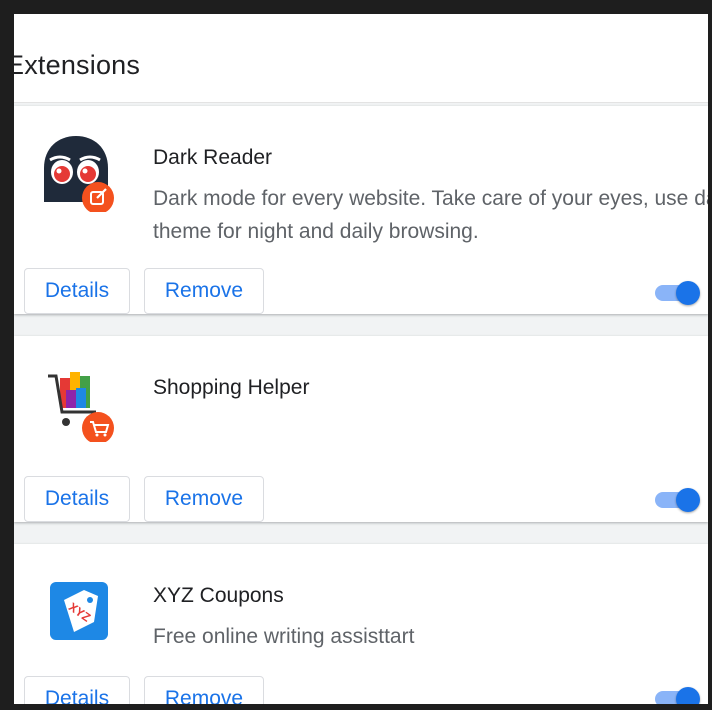 Image resolution: width=712 pixels, height=710 pixels. I want to click on extension-name: Shopping Helper, so click(231, 387).